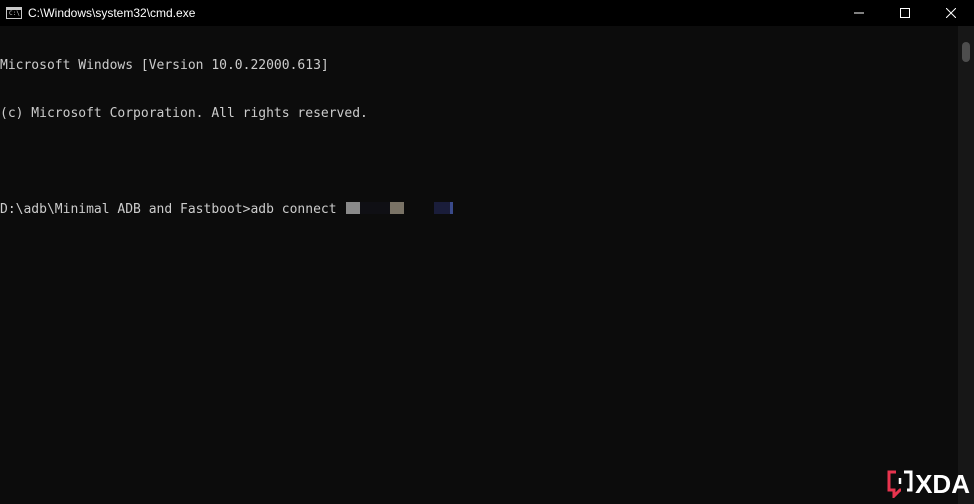 The image size is (974, 504). What do you see at coordinates (487, 13) in the screenshot?
I see `title-bar: C:\ C:\Windows\system32\cmd.exe` at bounding box center [487, 13].